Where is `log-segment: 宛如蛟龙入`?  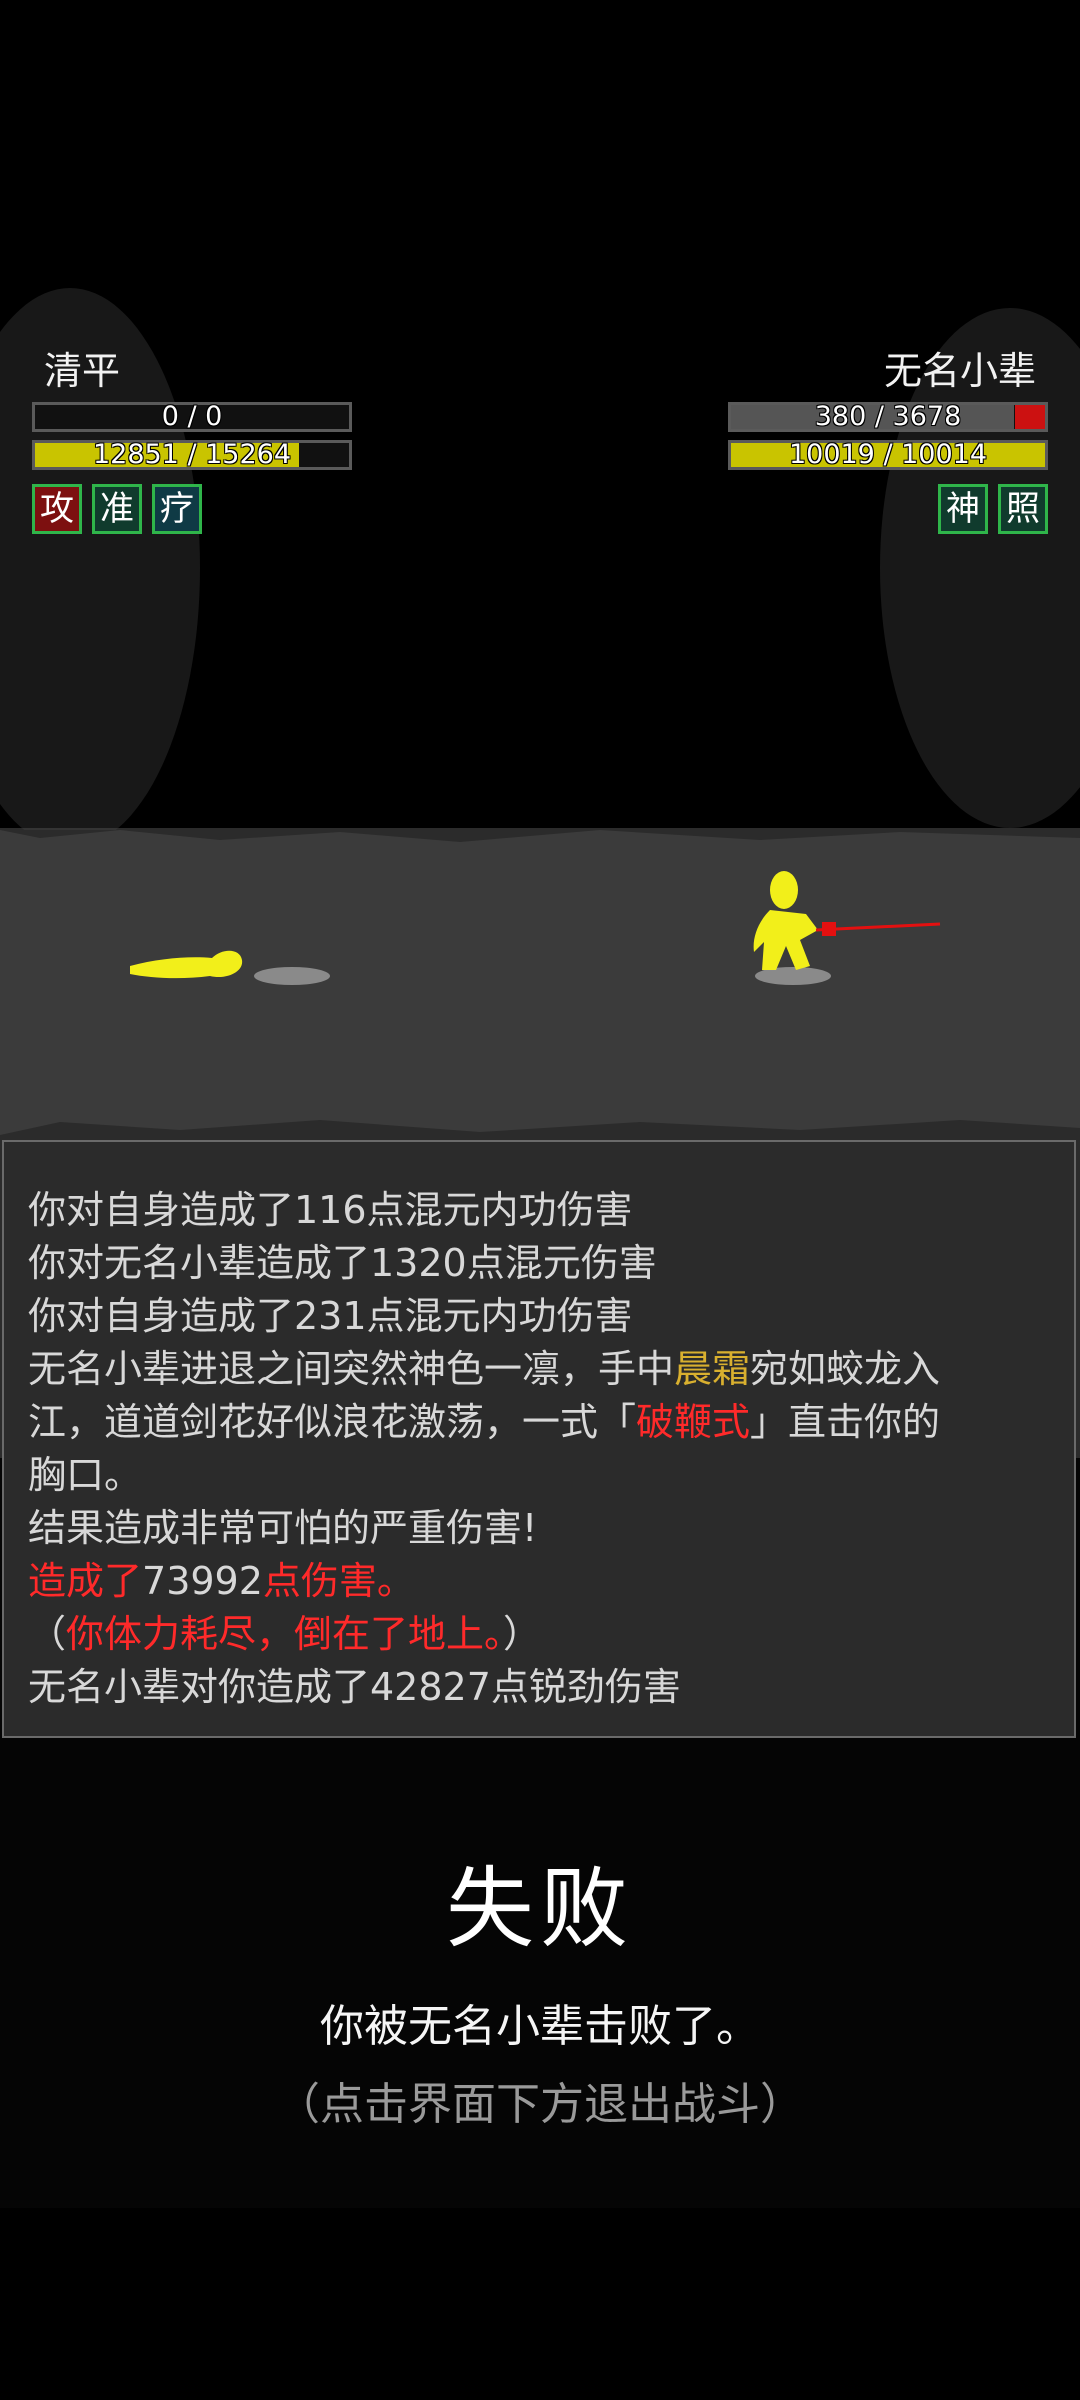 log-segment: 宛如蛟龙入 is located at coordinates (845, 1369).